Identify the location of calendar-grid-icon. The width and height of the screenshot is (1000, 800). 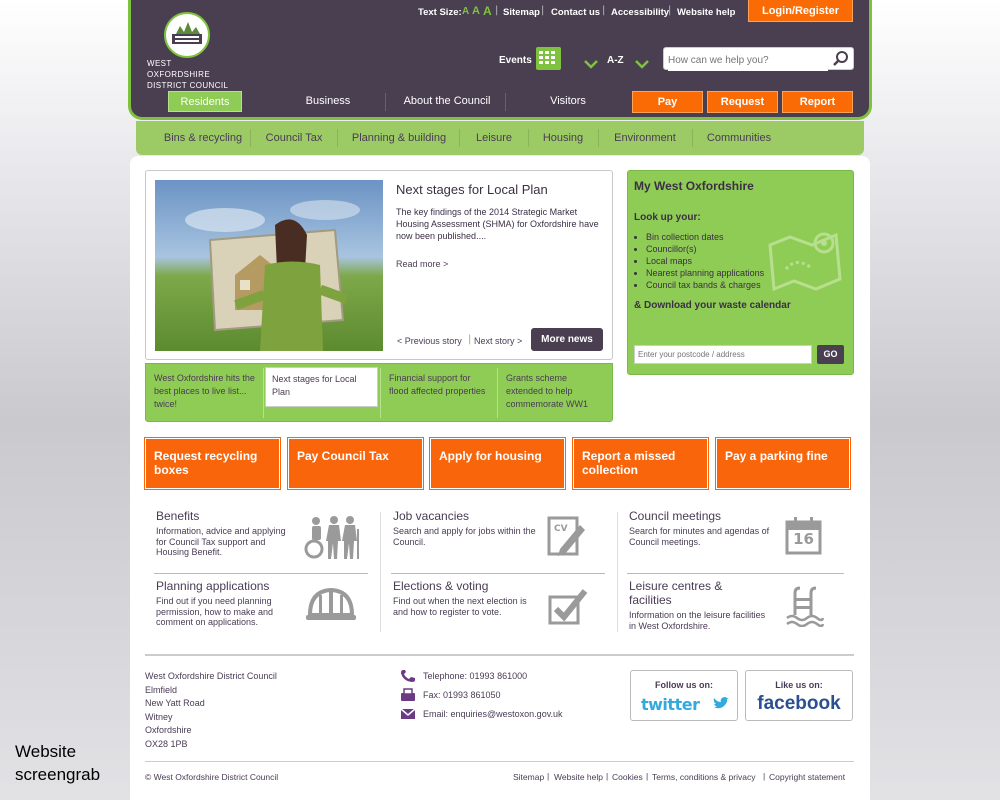
(548, 58).